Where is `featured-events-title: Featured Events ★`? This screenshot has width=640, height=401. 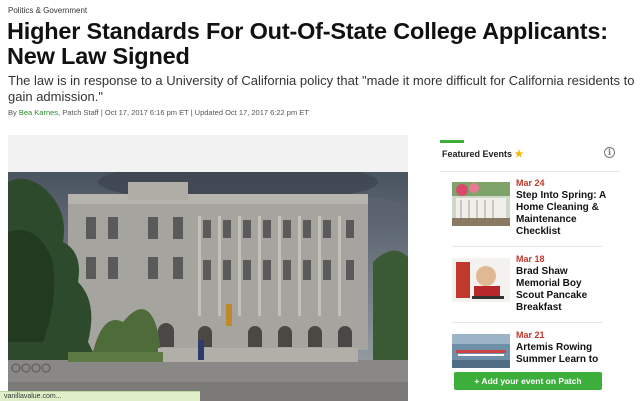 featured-events-title: Featured Events ★ is located at coordinates (483, 154).